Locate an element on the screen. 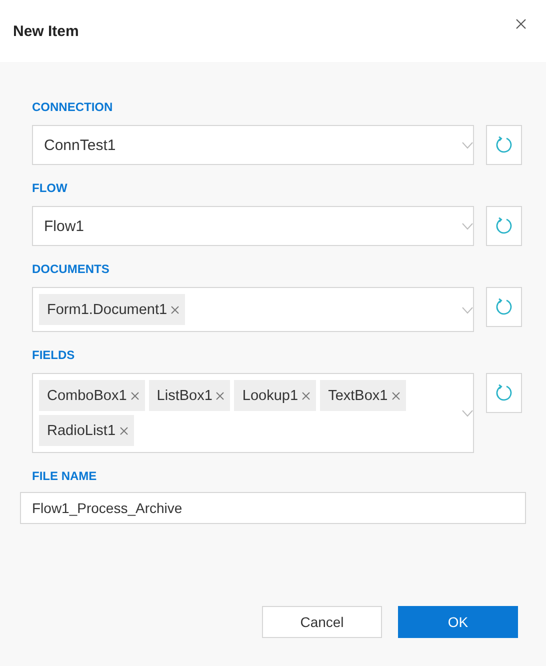  tag-chip: Lookup1 is located at coordinates (275, 395).